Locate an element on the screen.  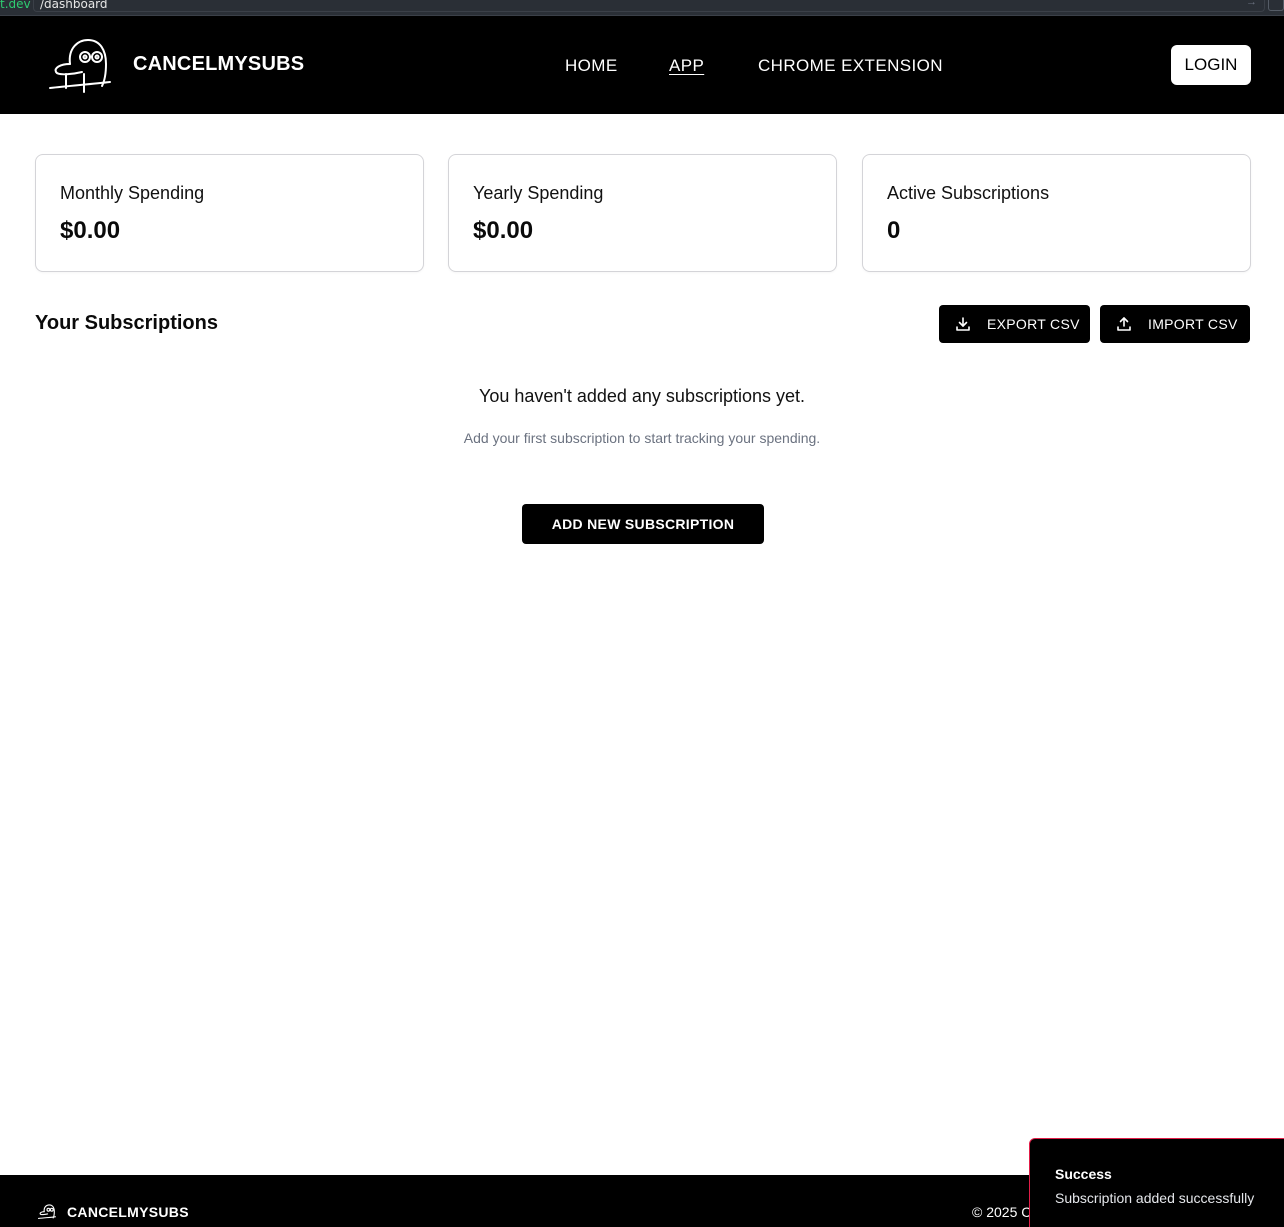
footer-copyright: © 2025 C is located at coordinates (1002, 1212).